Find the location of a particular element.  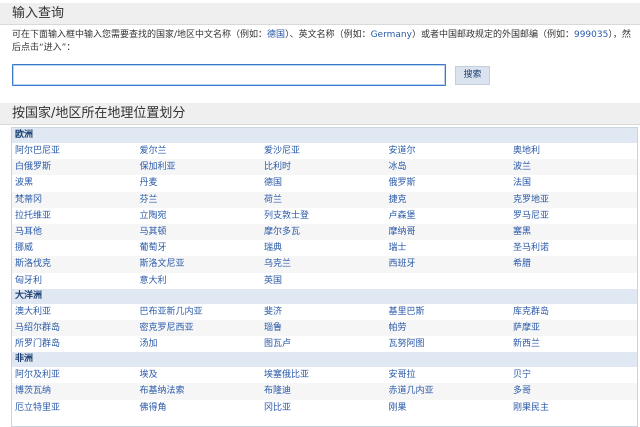

country-link: 波兰 is located at coordinates (572, 167).